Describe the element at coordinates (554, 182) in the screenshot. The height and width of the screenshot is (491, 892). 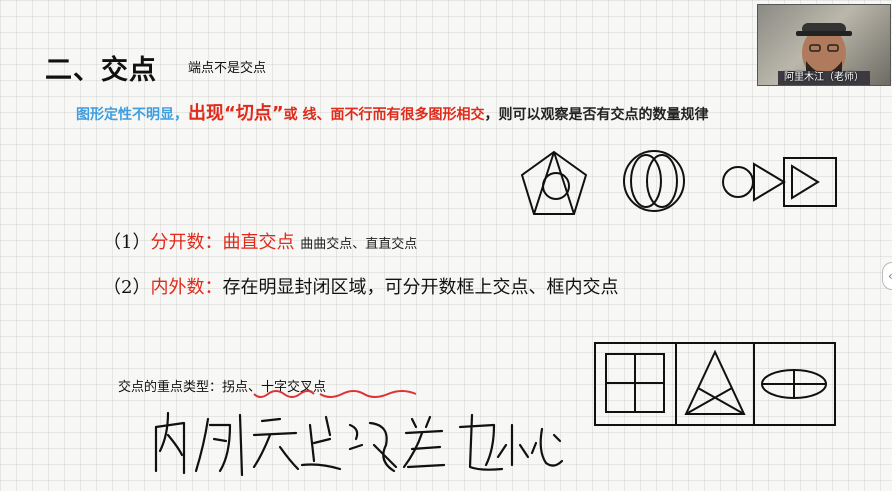
I see `pentagon-circle-figure` at that location.